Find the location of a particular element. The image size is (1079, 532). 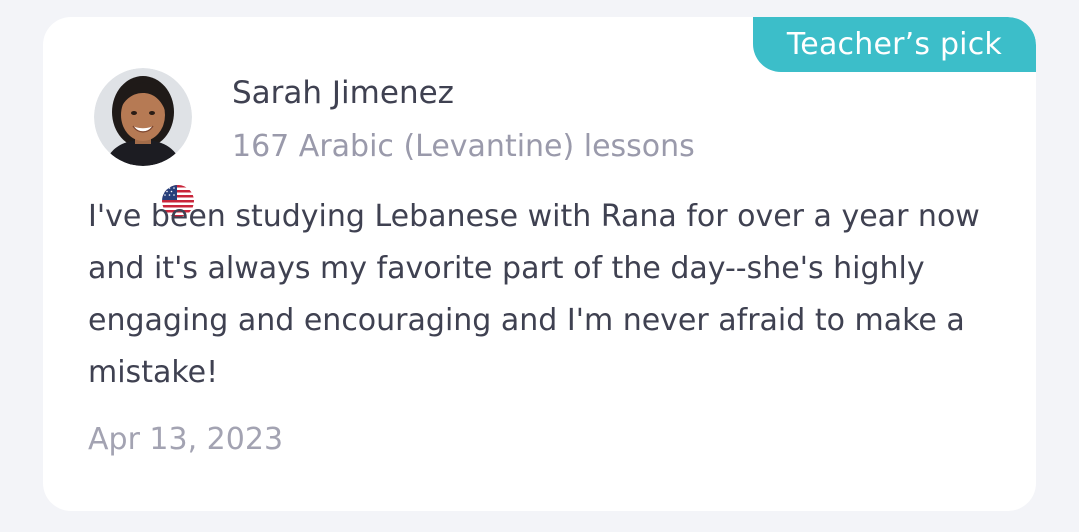

avatar is located at coordinates (143, 117).